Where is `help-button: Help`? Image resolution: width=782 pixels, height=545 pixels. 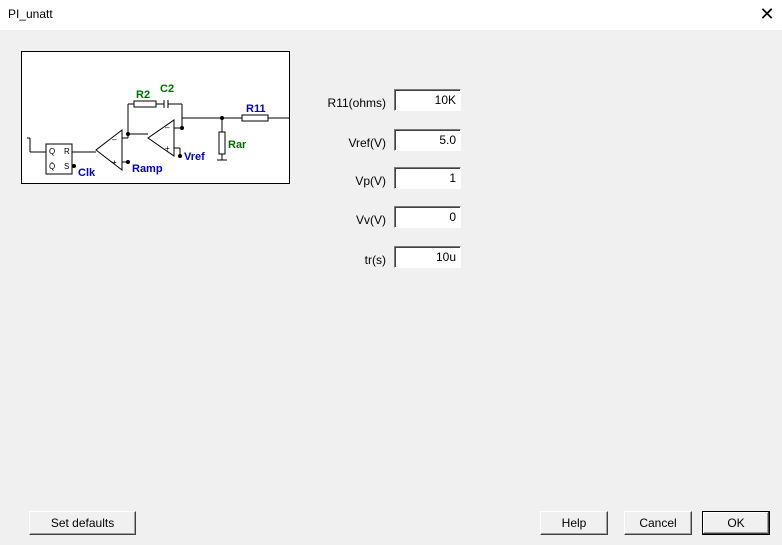 help-button: Help is located at coordinates (574, 523).